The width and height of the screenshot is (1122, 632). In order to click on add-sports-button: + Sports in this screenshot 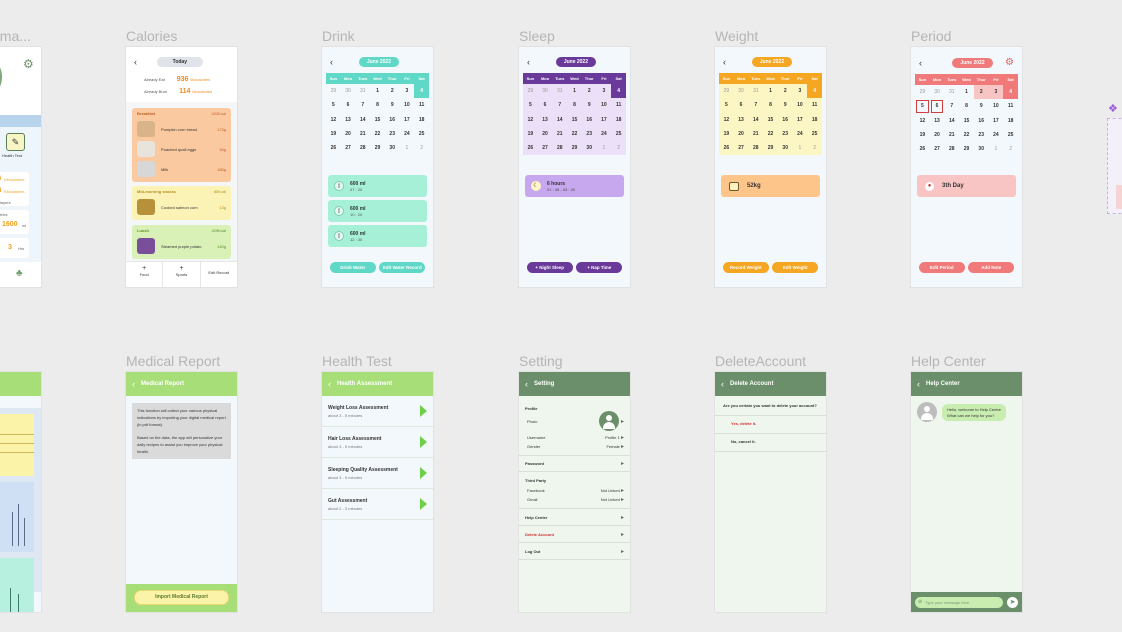, I will do `click(182, 274)`.